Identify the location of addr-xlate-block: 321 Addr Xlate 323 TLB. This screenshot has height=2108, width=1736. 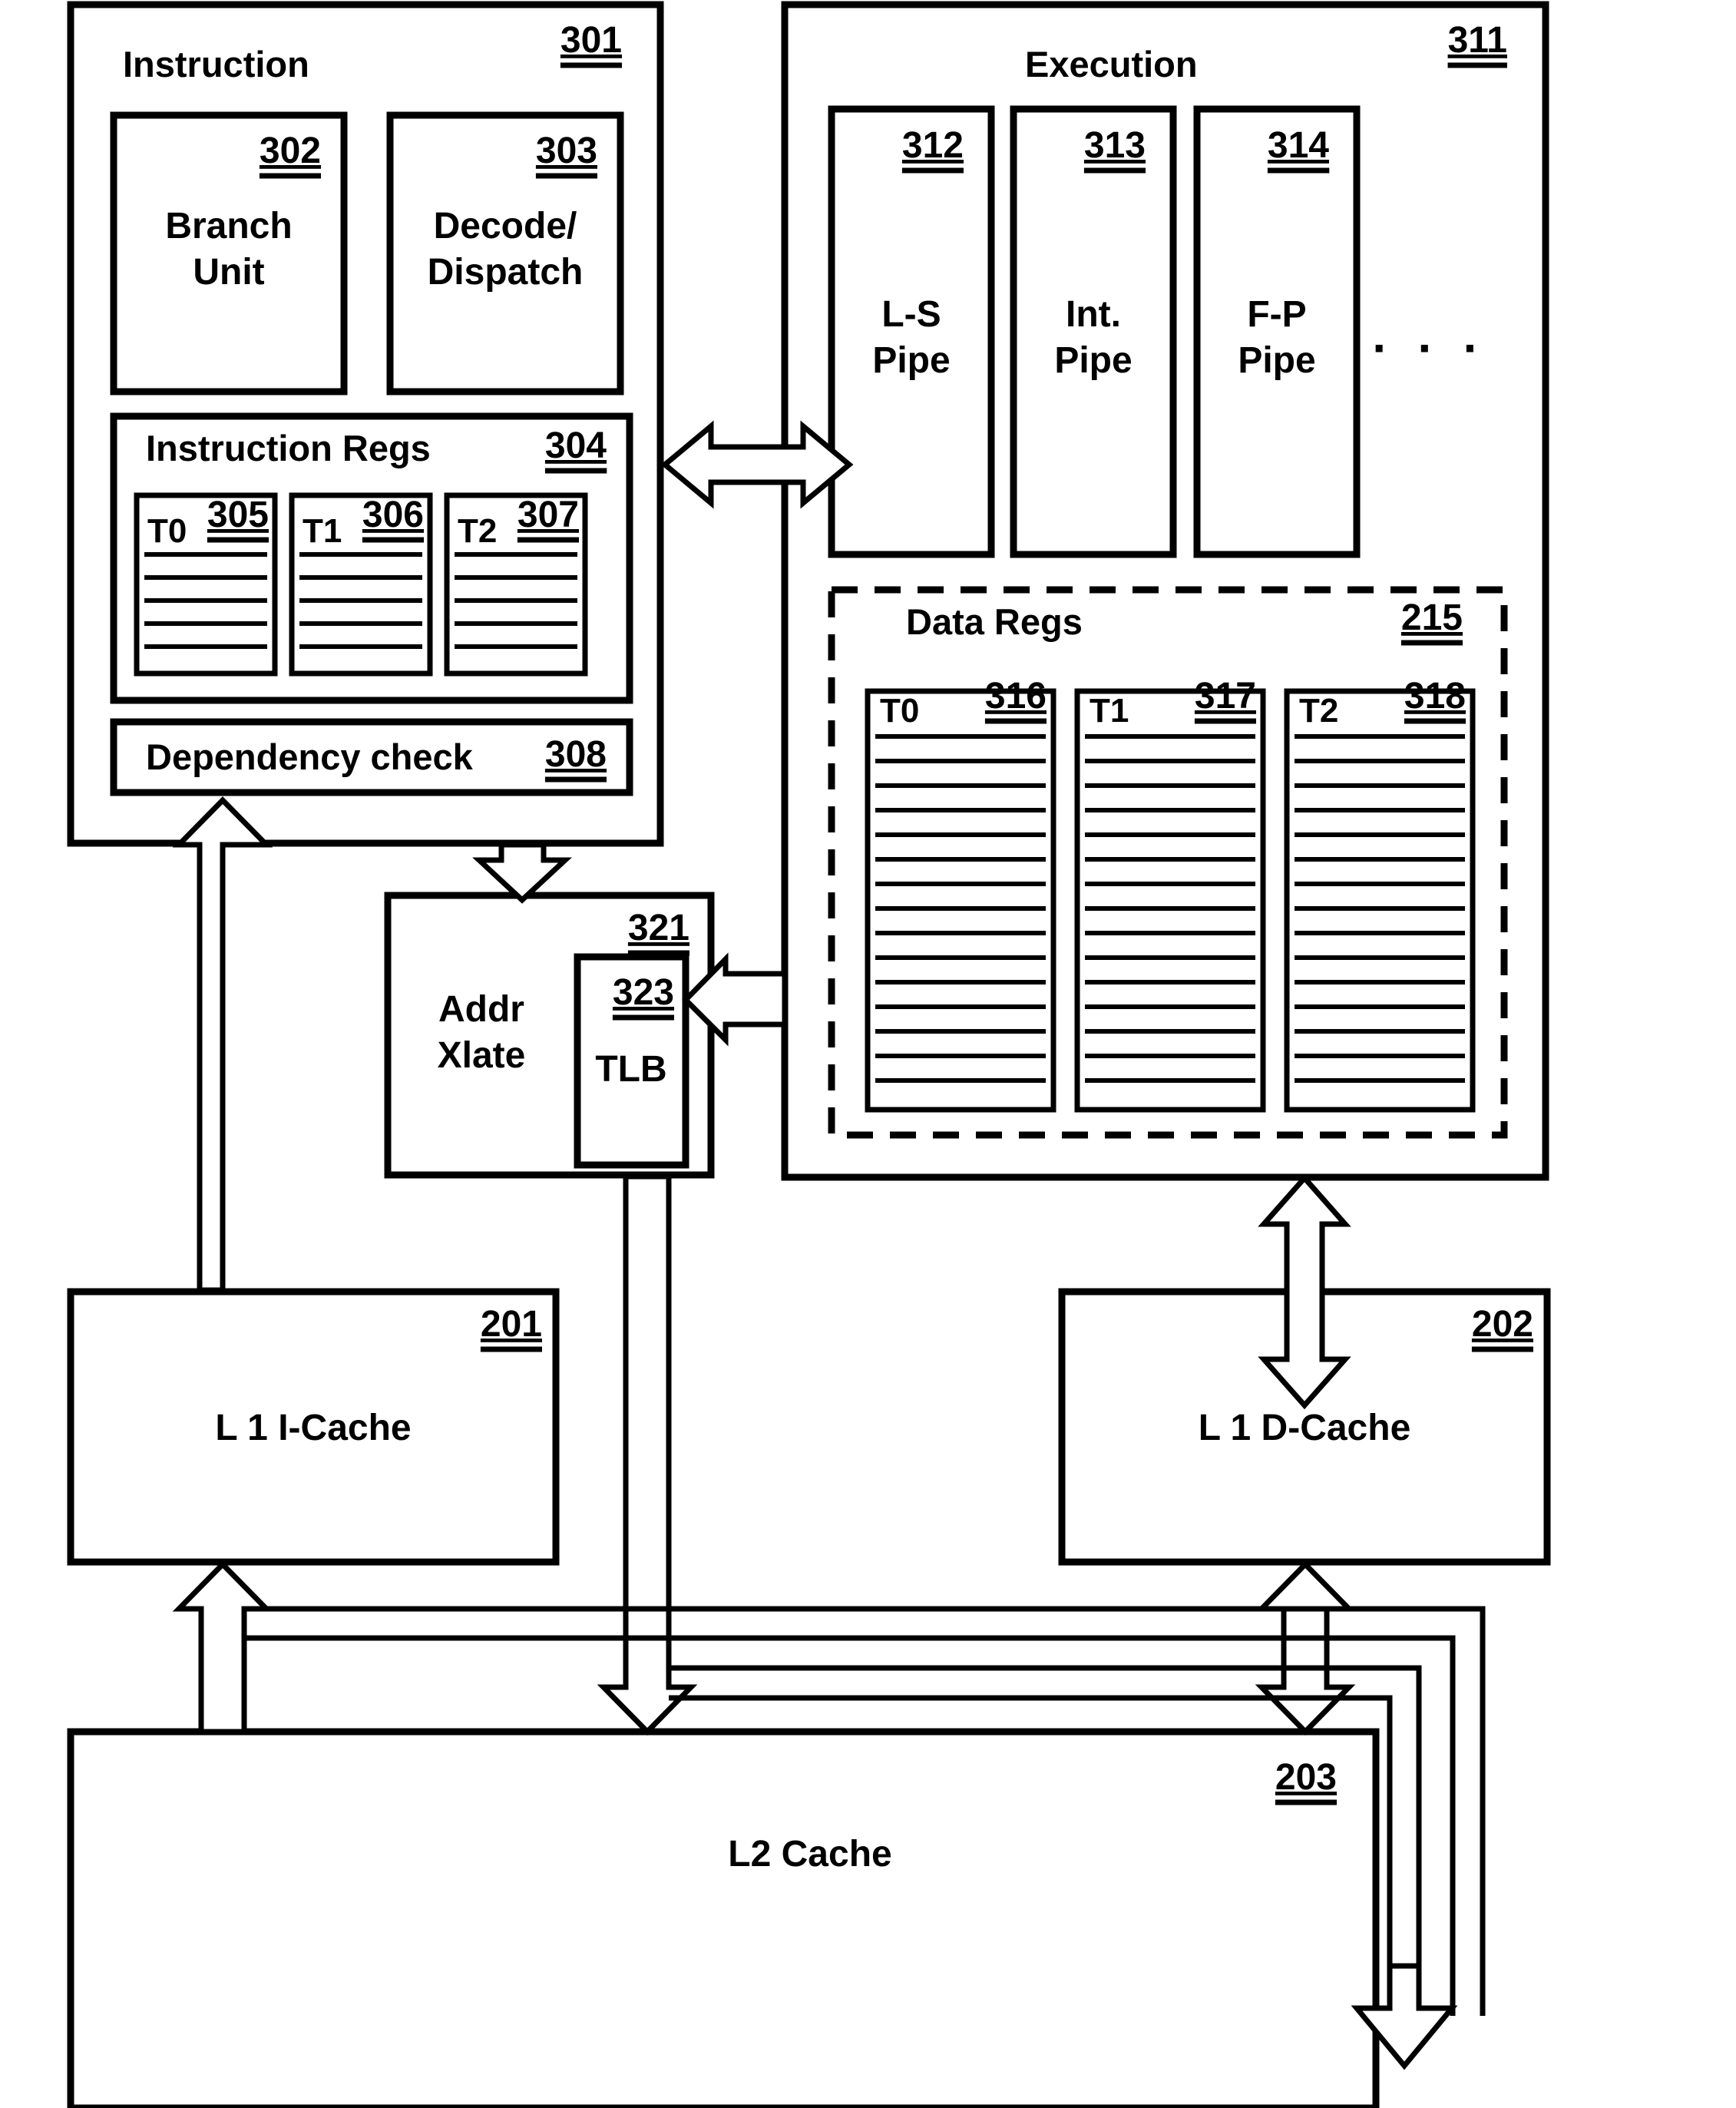
(549, 1035).